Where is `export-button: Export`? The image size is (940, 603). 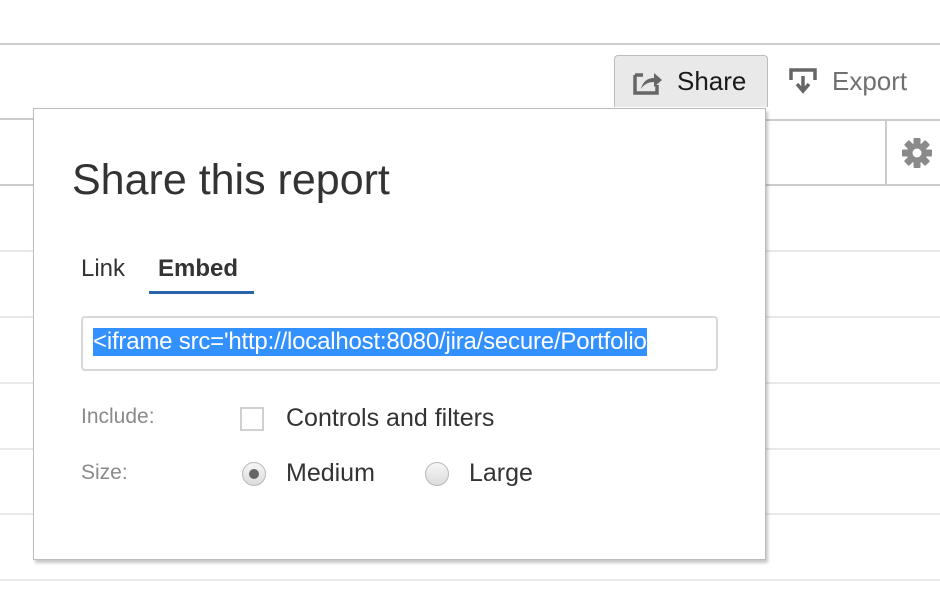 export-button: Export is located at coordinates (847, 81).